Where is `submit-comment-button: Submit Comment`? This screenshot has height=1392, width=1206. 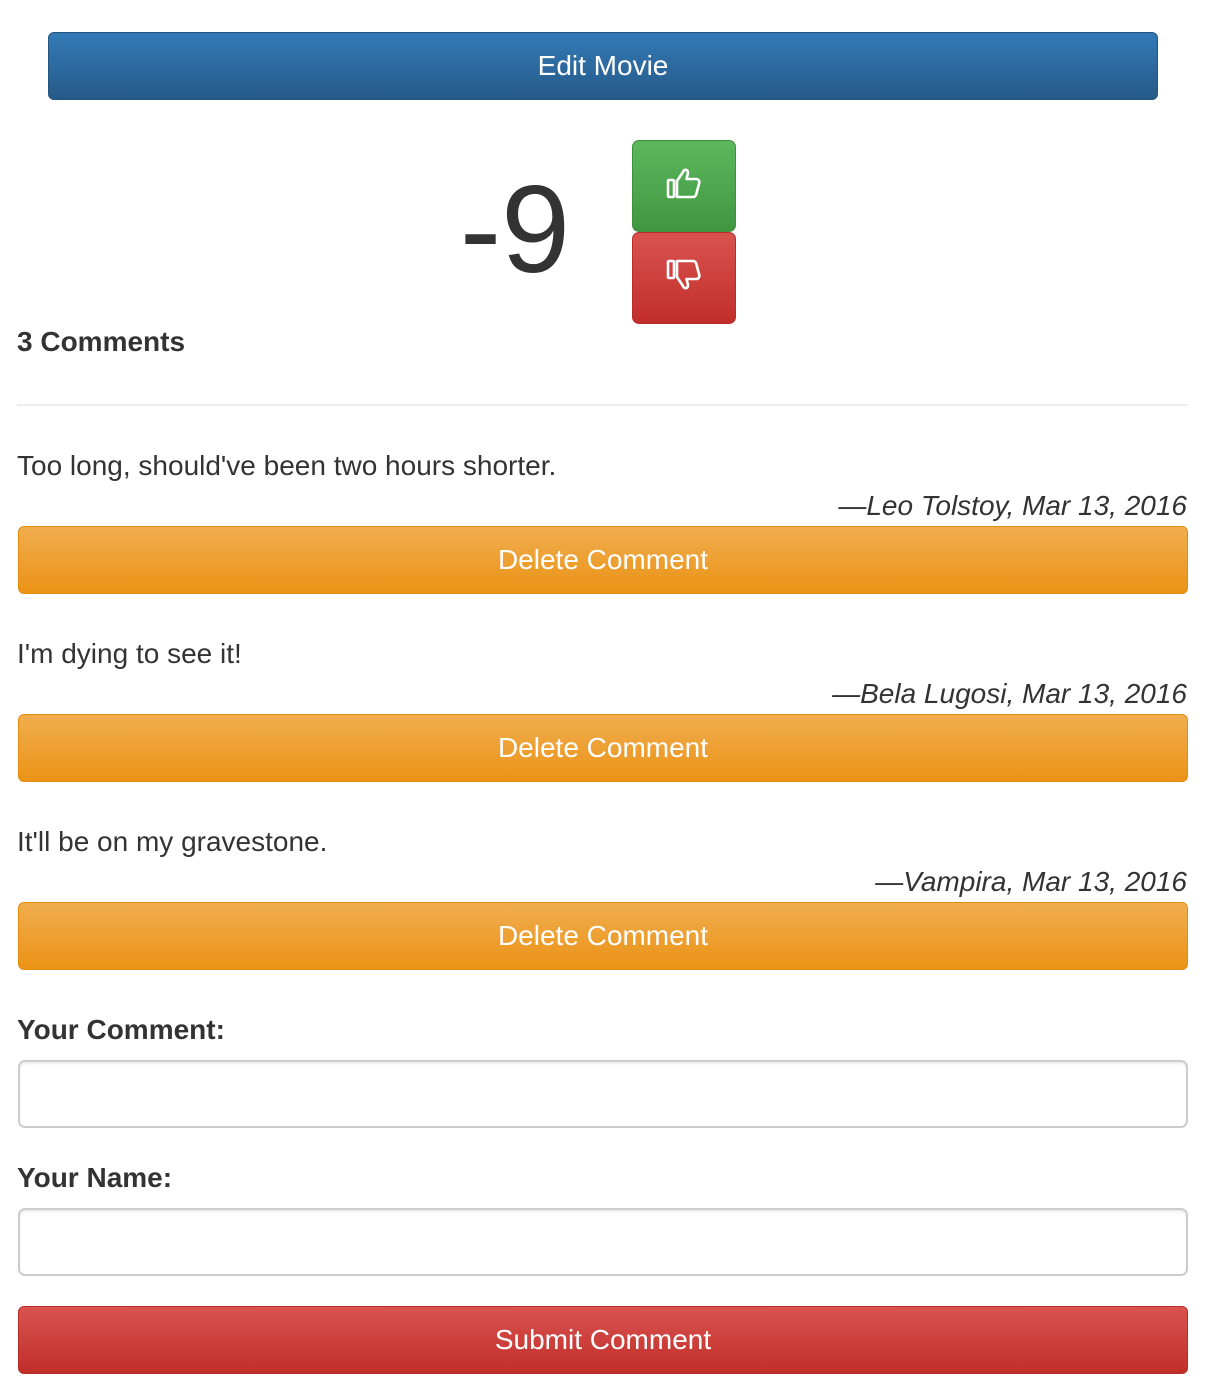 submit-comment-button: Submit Comment is located at coordinates (603, 1340).